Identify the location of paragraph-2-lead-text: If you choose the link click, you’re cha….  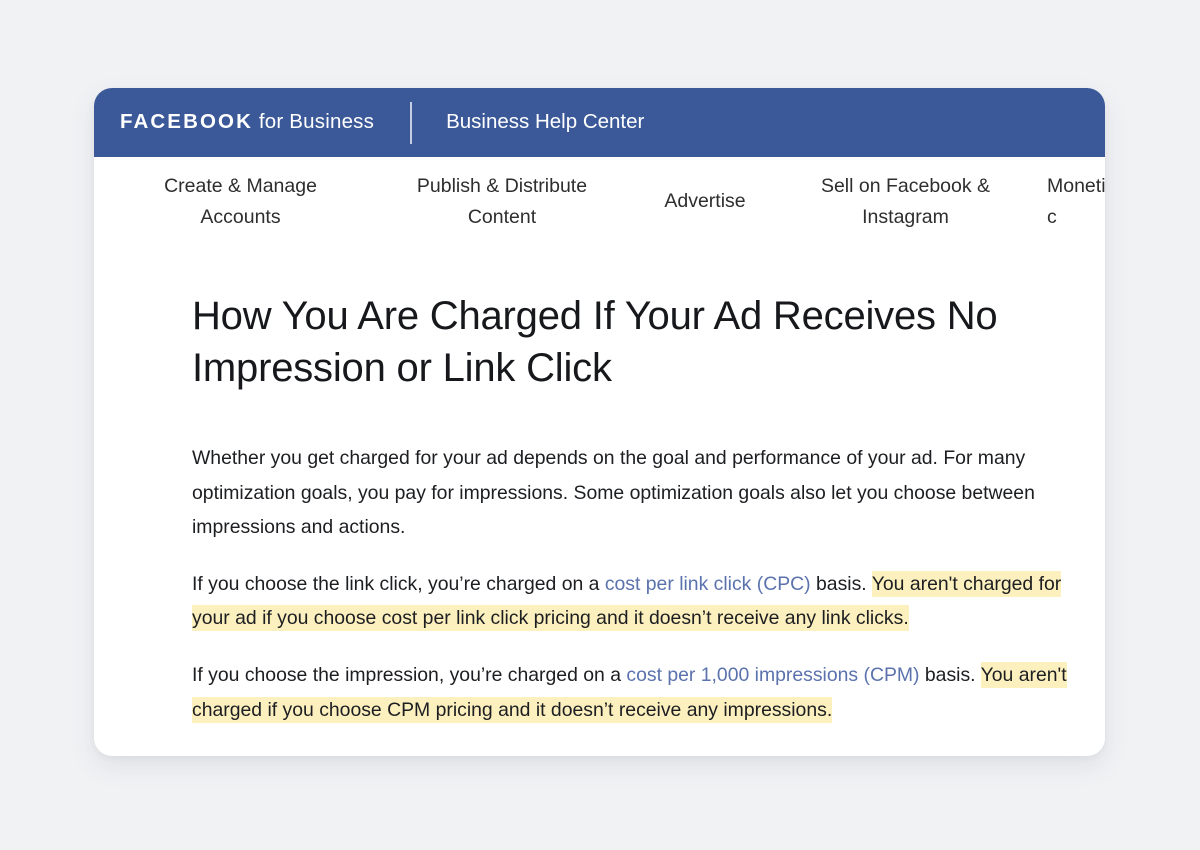
(398, 583).